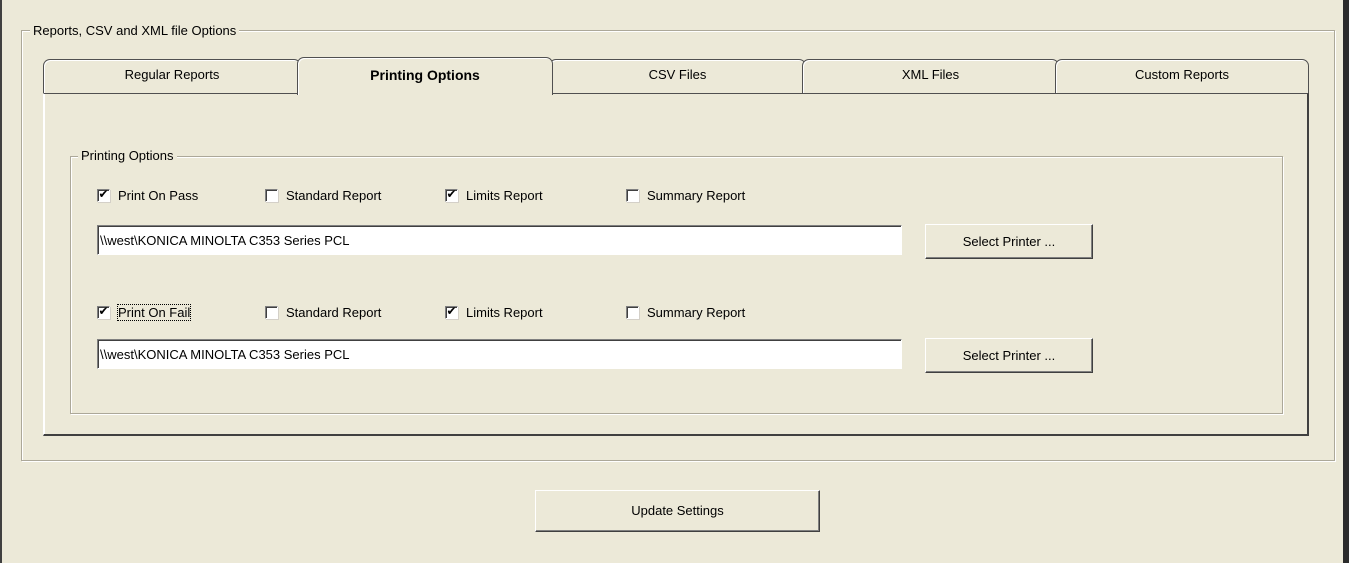 The width and height of the screenshot is (1349, 563). I want to click on pass-limits-report-label: Limits Report, so click(504, 195).